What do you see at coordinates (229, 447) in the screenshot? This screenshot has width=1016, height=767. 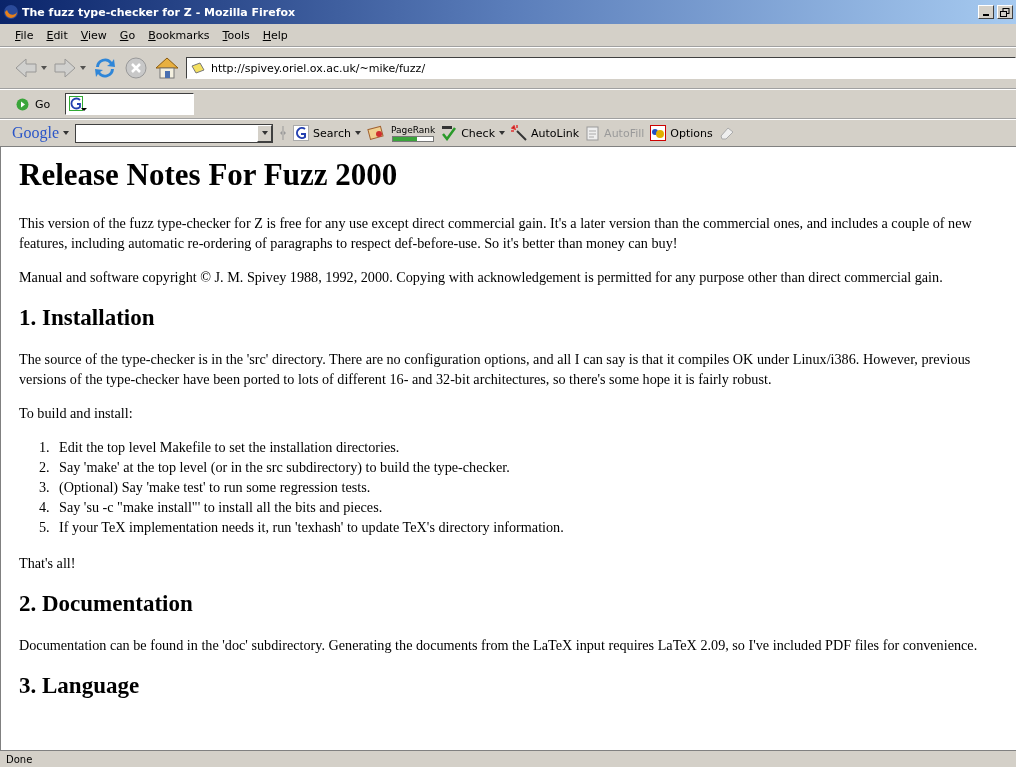 I see `list-item-text: Edit the top level Makefile to set the installation directories.` at bounding box center [229, 447].